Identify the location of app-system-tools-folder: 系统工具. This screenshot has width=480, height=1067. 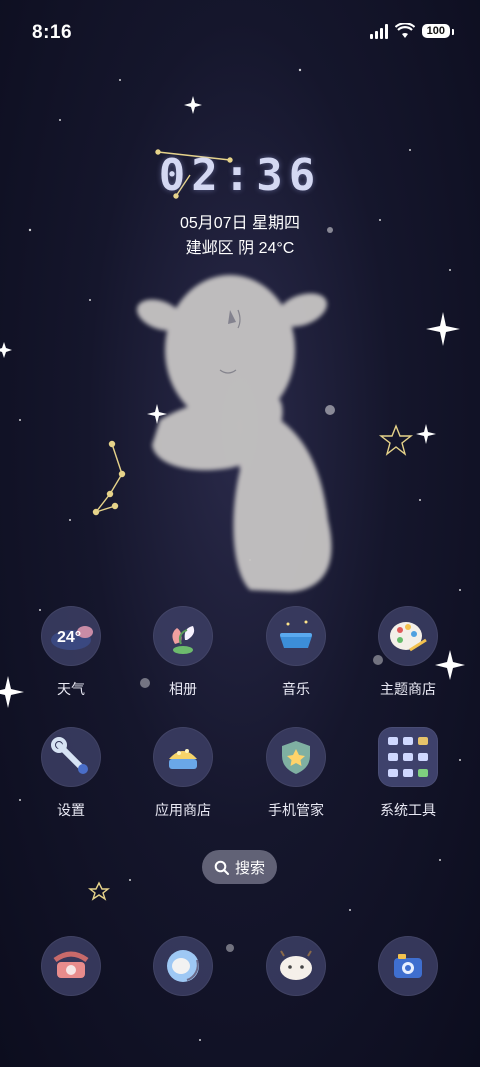
(408, 773).